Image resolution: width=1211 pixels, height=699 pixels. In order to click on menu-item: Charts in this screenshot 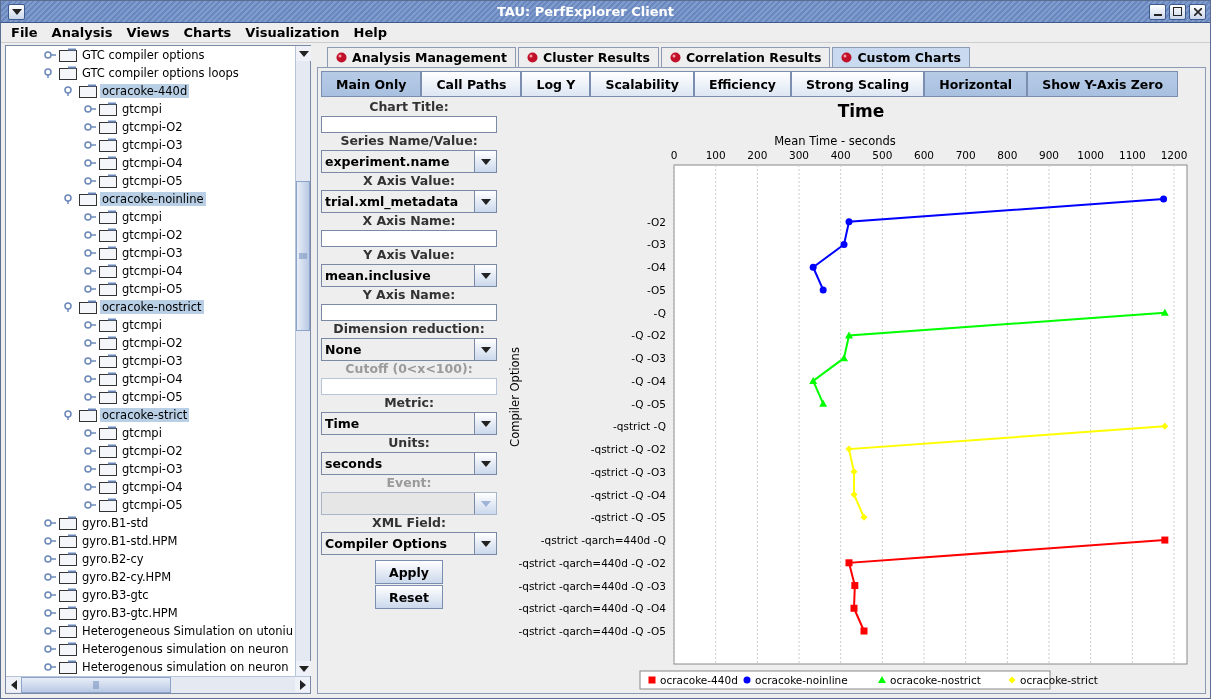, I will do `click(207, 32)`.